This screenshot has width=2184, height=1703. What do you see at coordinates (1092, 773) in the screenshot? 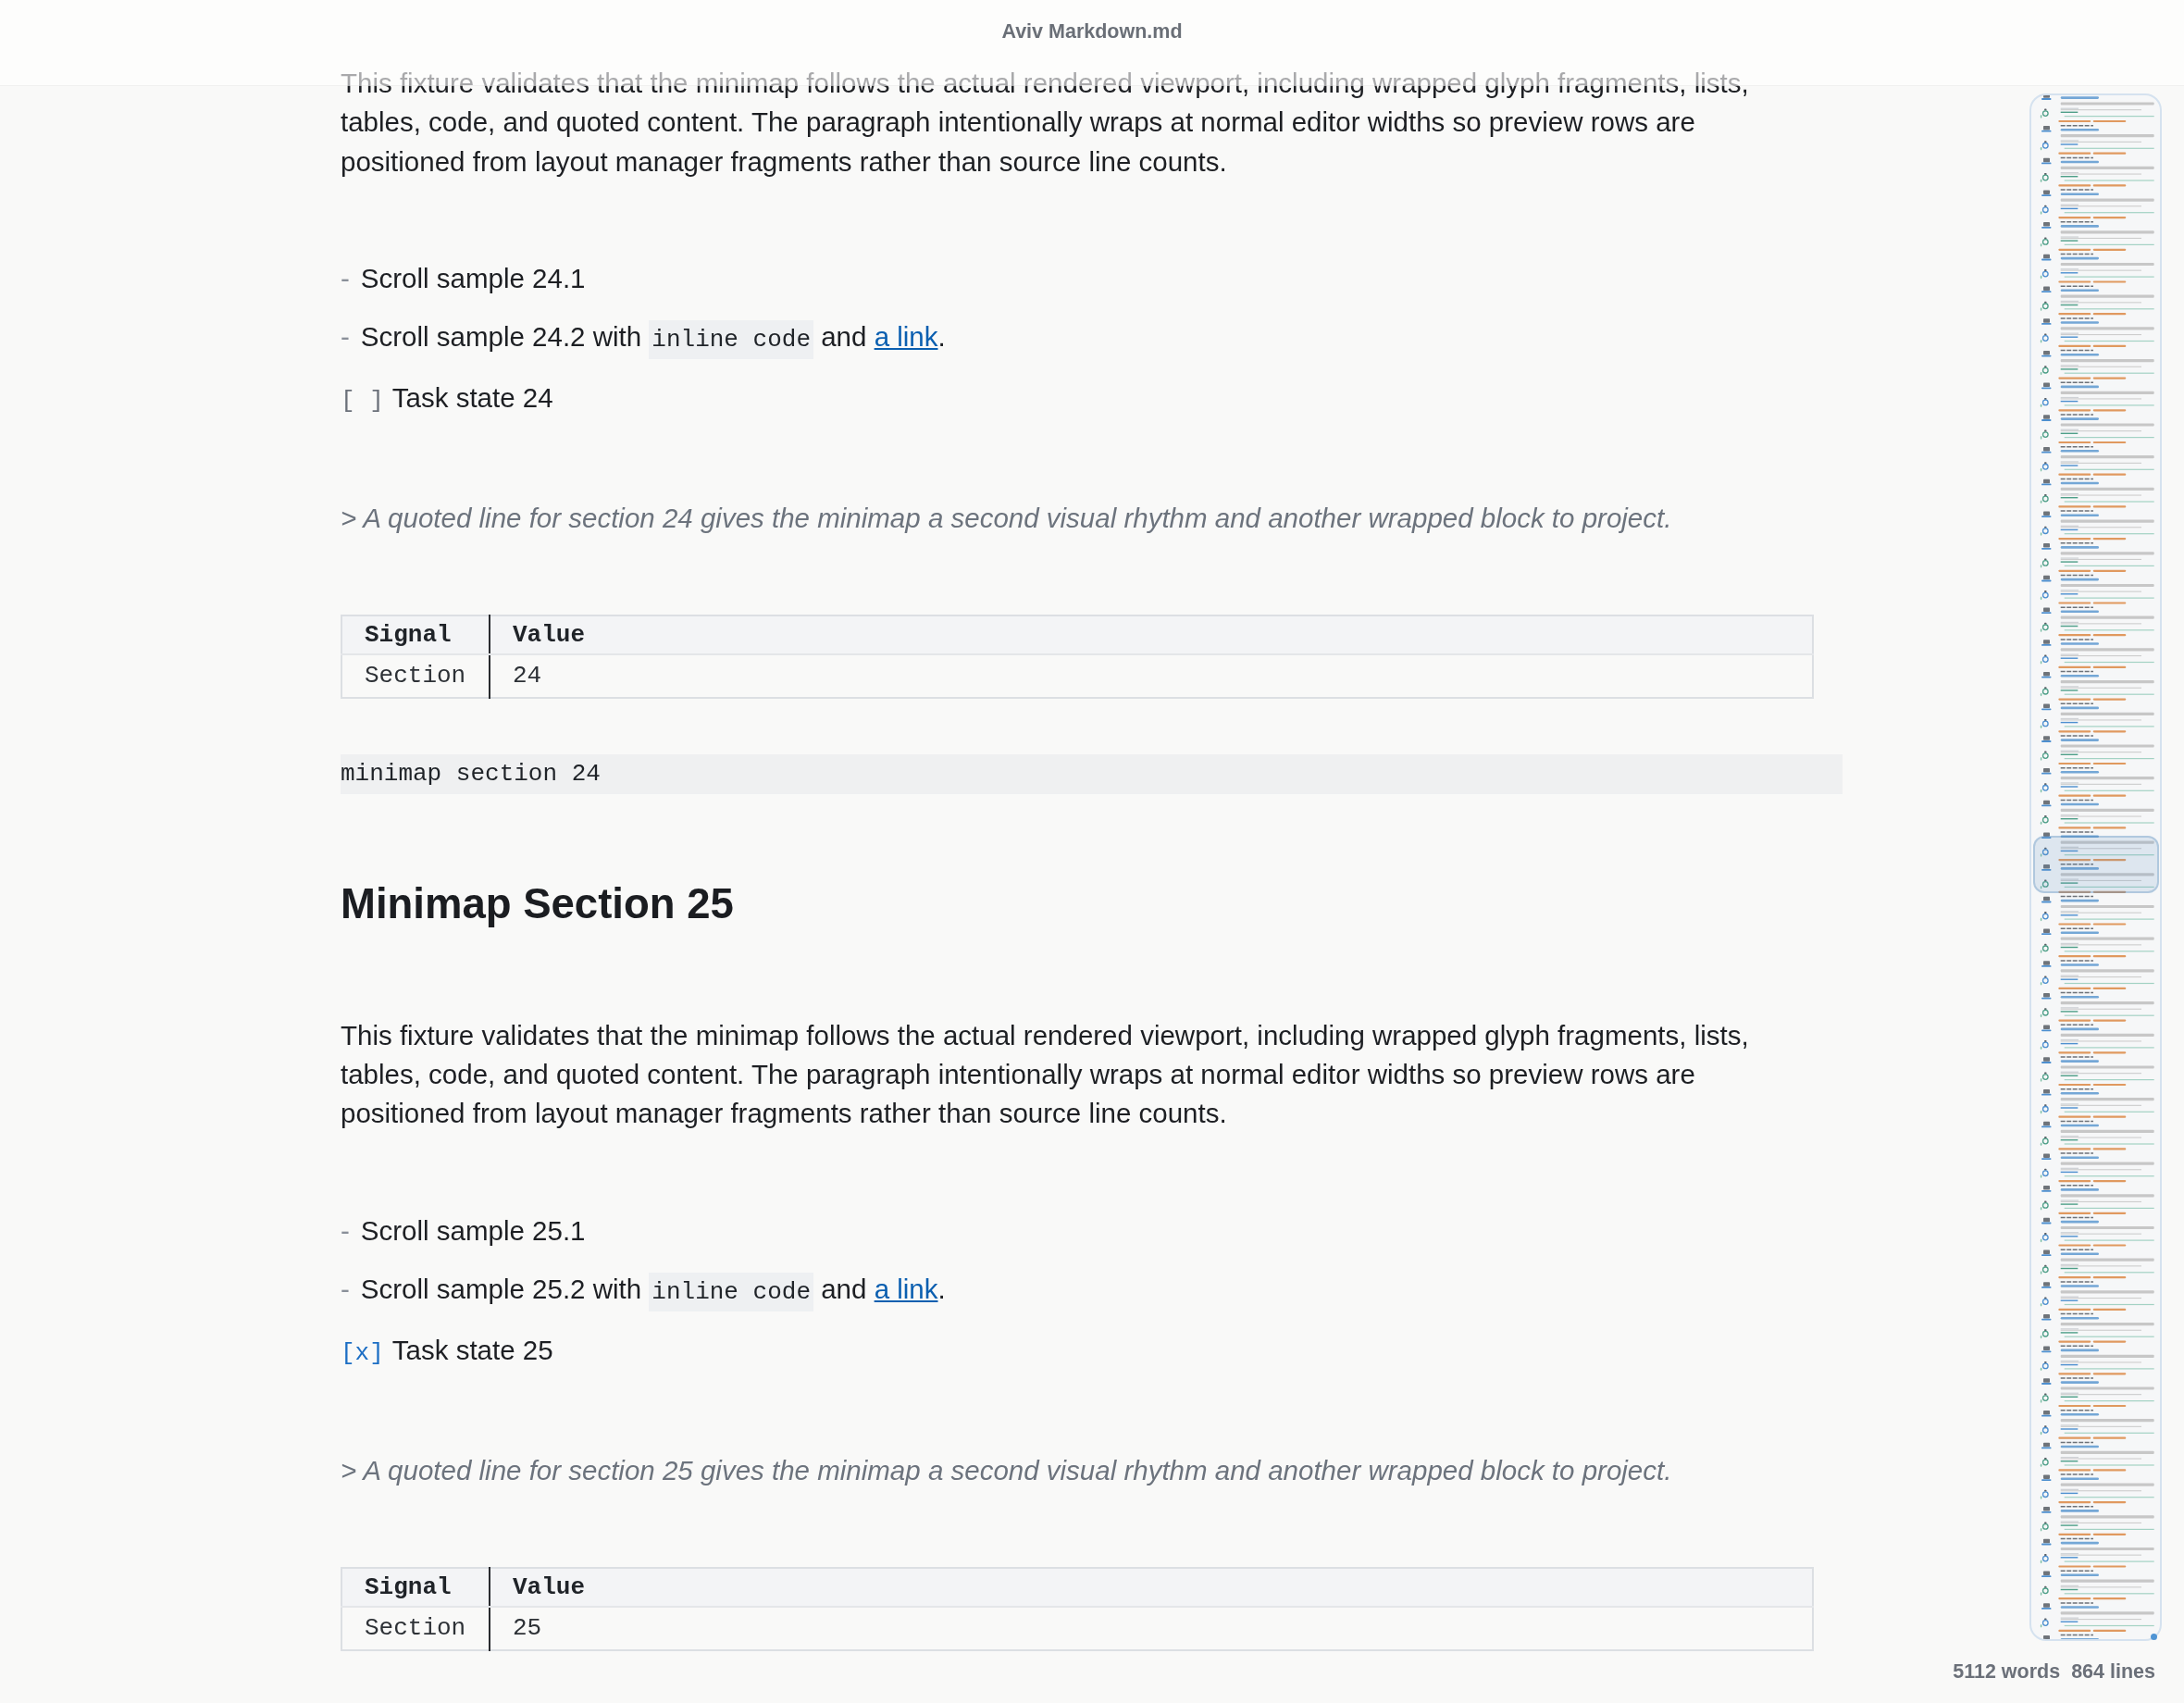
I see `code-block: minimap section 24` at bounding box center [1092, 773].